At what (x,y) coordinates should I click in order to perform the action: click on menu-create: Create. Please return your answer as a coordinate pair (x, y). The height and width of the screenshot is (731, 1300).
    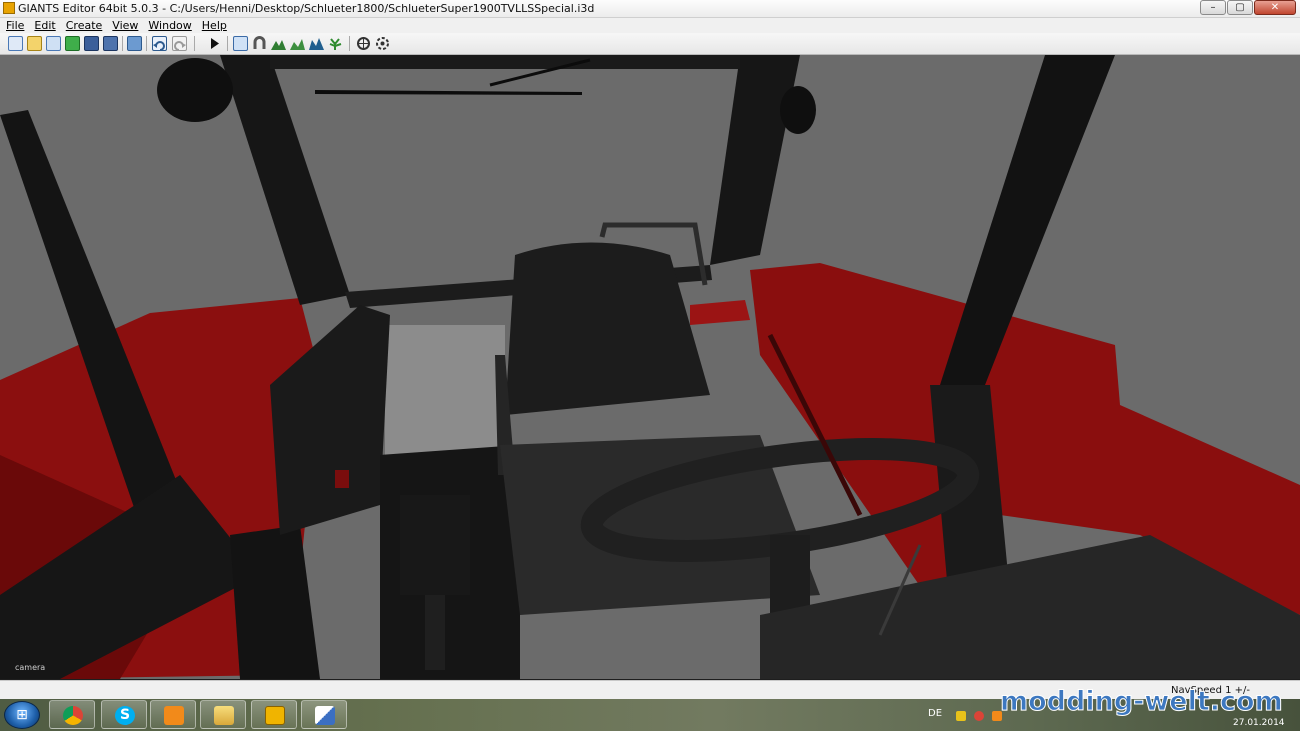
    Looking at the image, I should click on (83, 25).